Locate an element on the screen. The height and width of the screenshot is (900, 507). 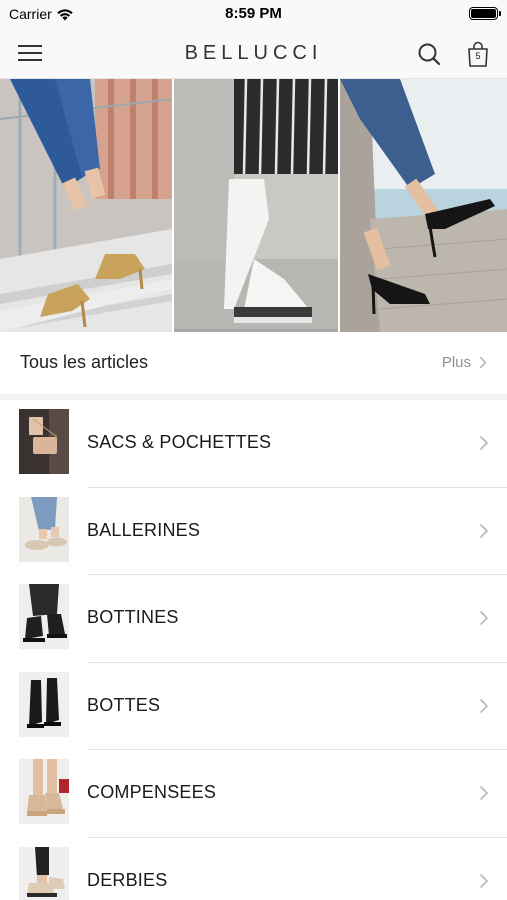
category-label: BALLERINES is located at coordinates (144, 529).